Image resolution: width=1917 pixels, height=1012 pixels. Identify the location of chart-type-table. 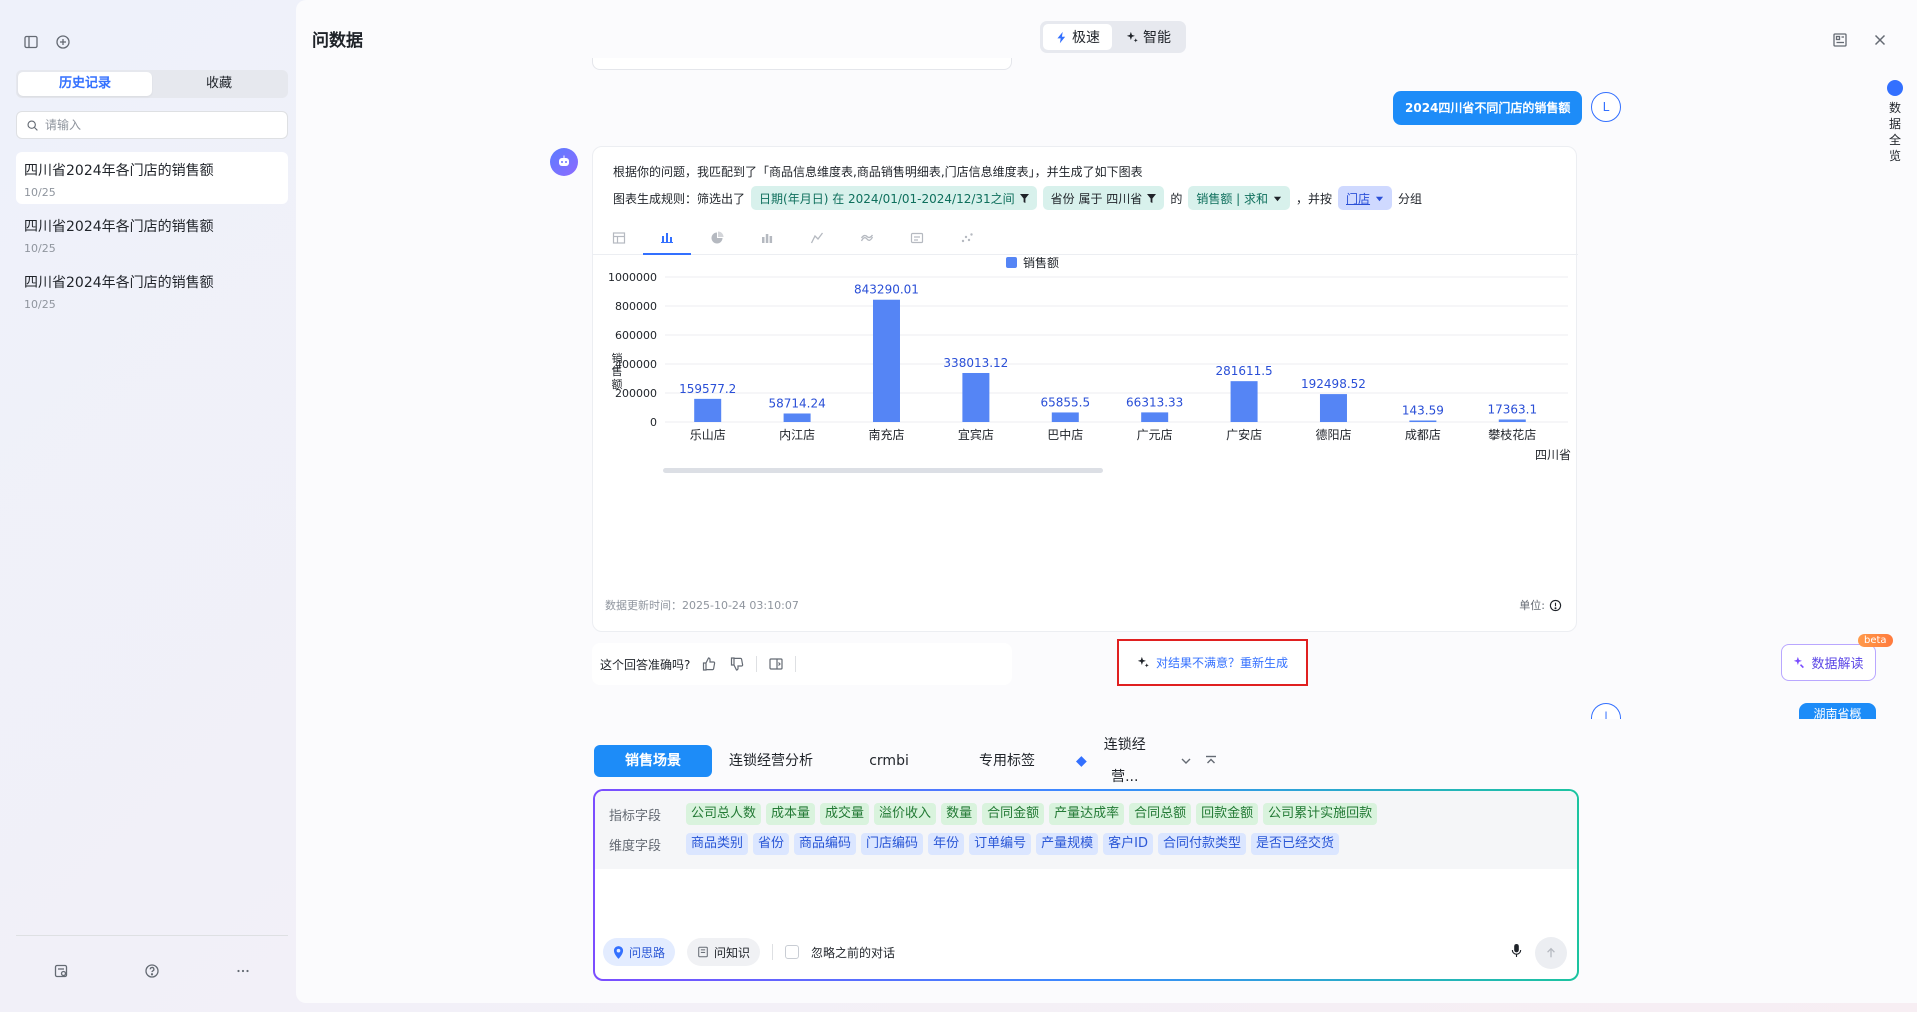
(619, 238).